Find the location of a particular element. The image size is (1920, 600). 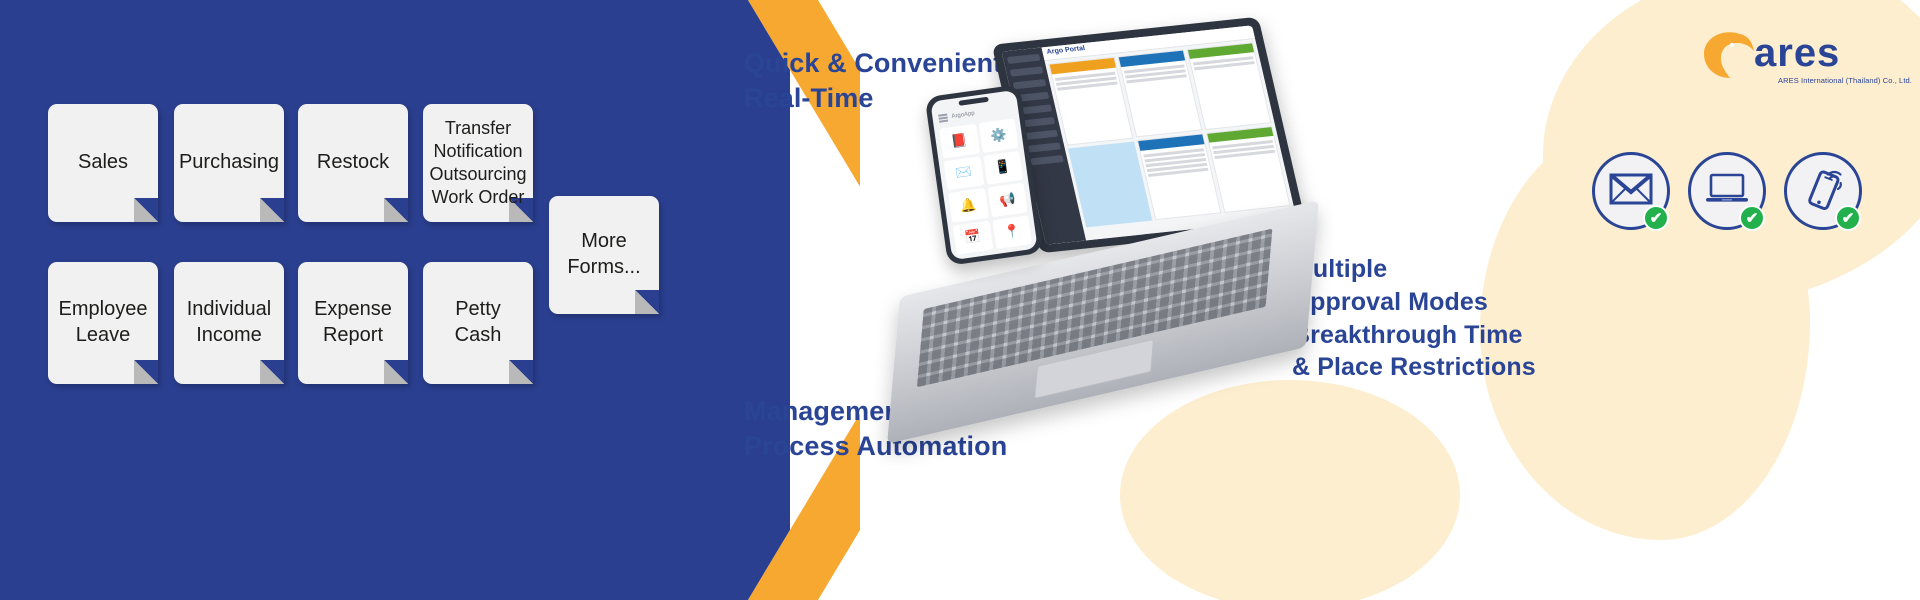

phone-app-grid: 📕 ⚙️ ✉️ 📱 🔔 📢 📅 📍 is located at coordinates (986, 186).